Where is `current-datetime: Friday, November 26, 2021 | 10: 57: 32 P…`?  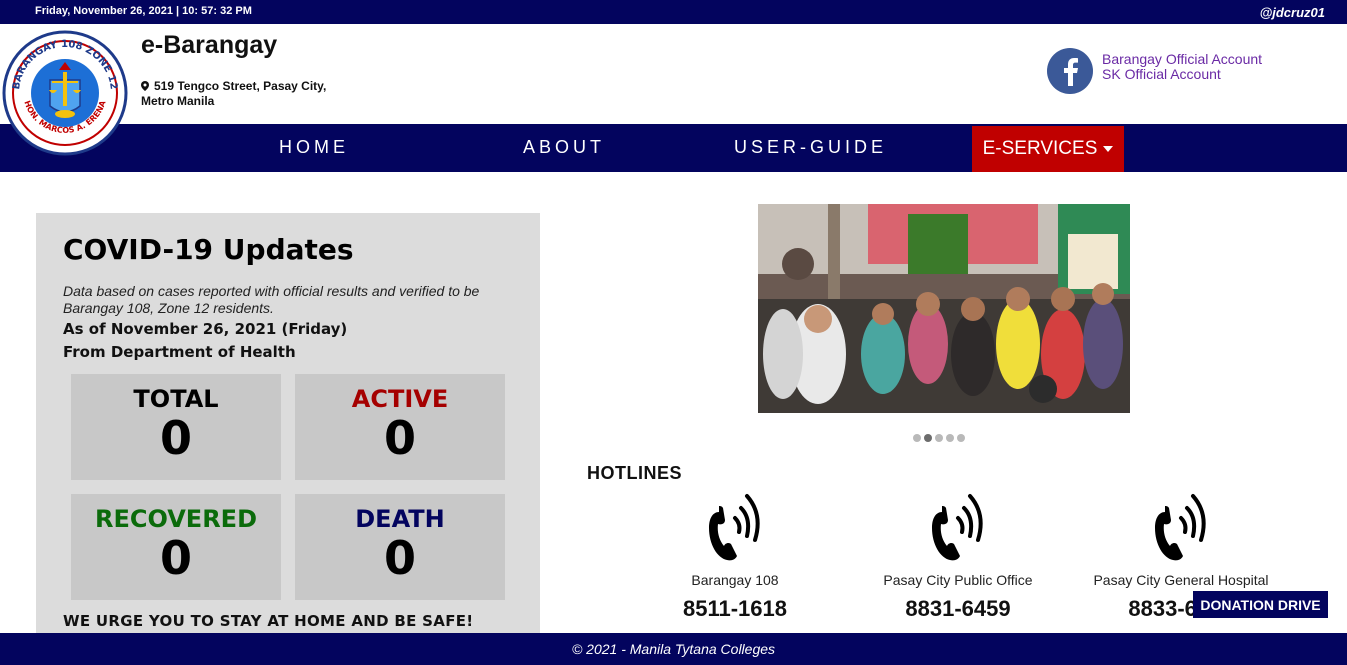 current-datetime: Friday, November 26, 2021 | 10: 57: 32 P… is located at coordinates (143, 11).